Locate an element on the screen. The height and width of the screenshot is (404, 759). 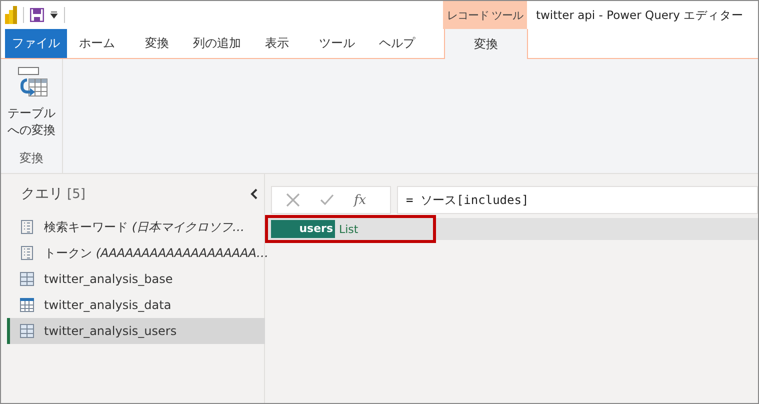
check-icon is located at coordinates (327, 200).